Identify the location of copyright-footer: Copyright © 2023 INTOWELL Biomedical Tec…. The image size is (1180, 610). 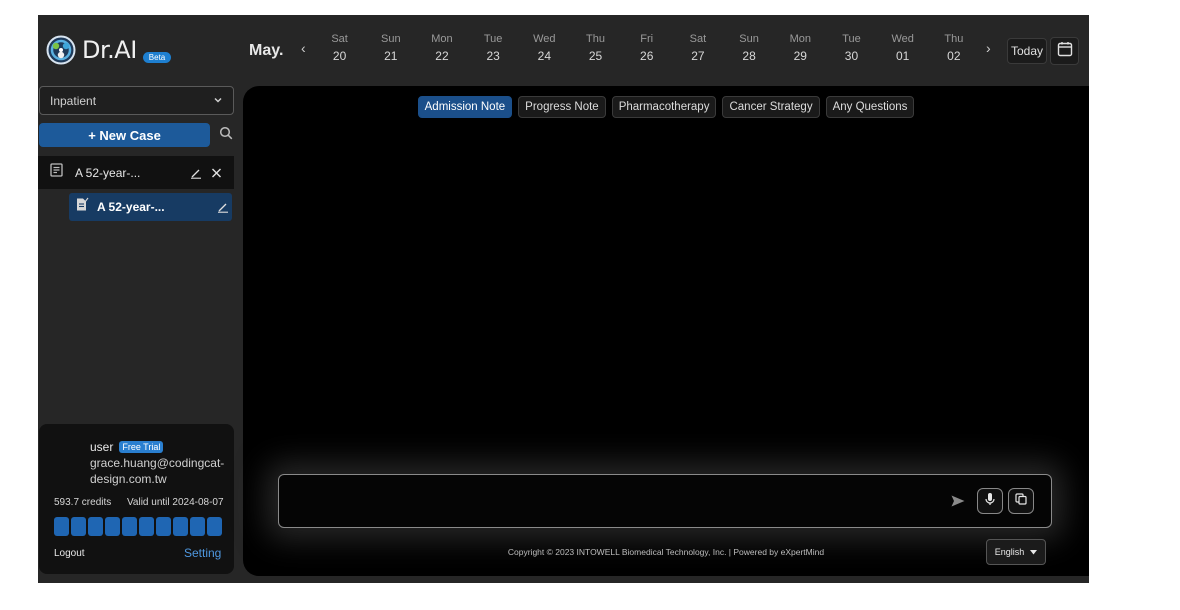
(666, 552).